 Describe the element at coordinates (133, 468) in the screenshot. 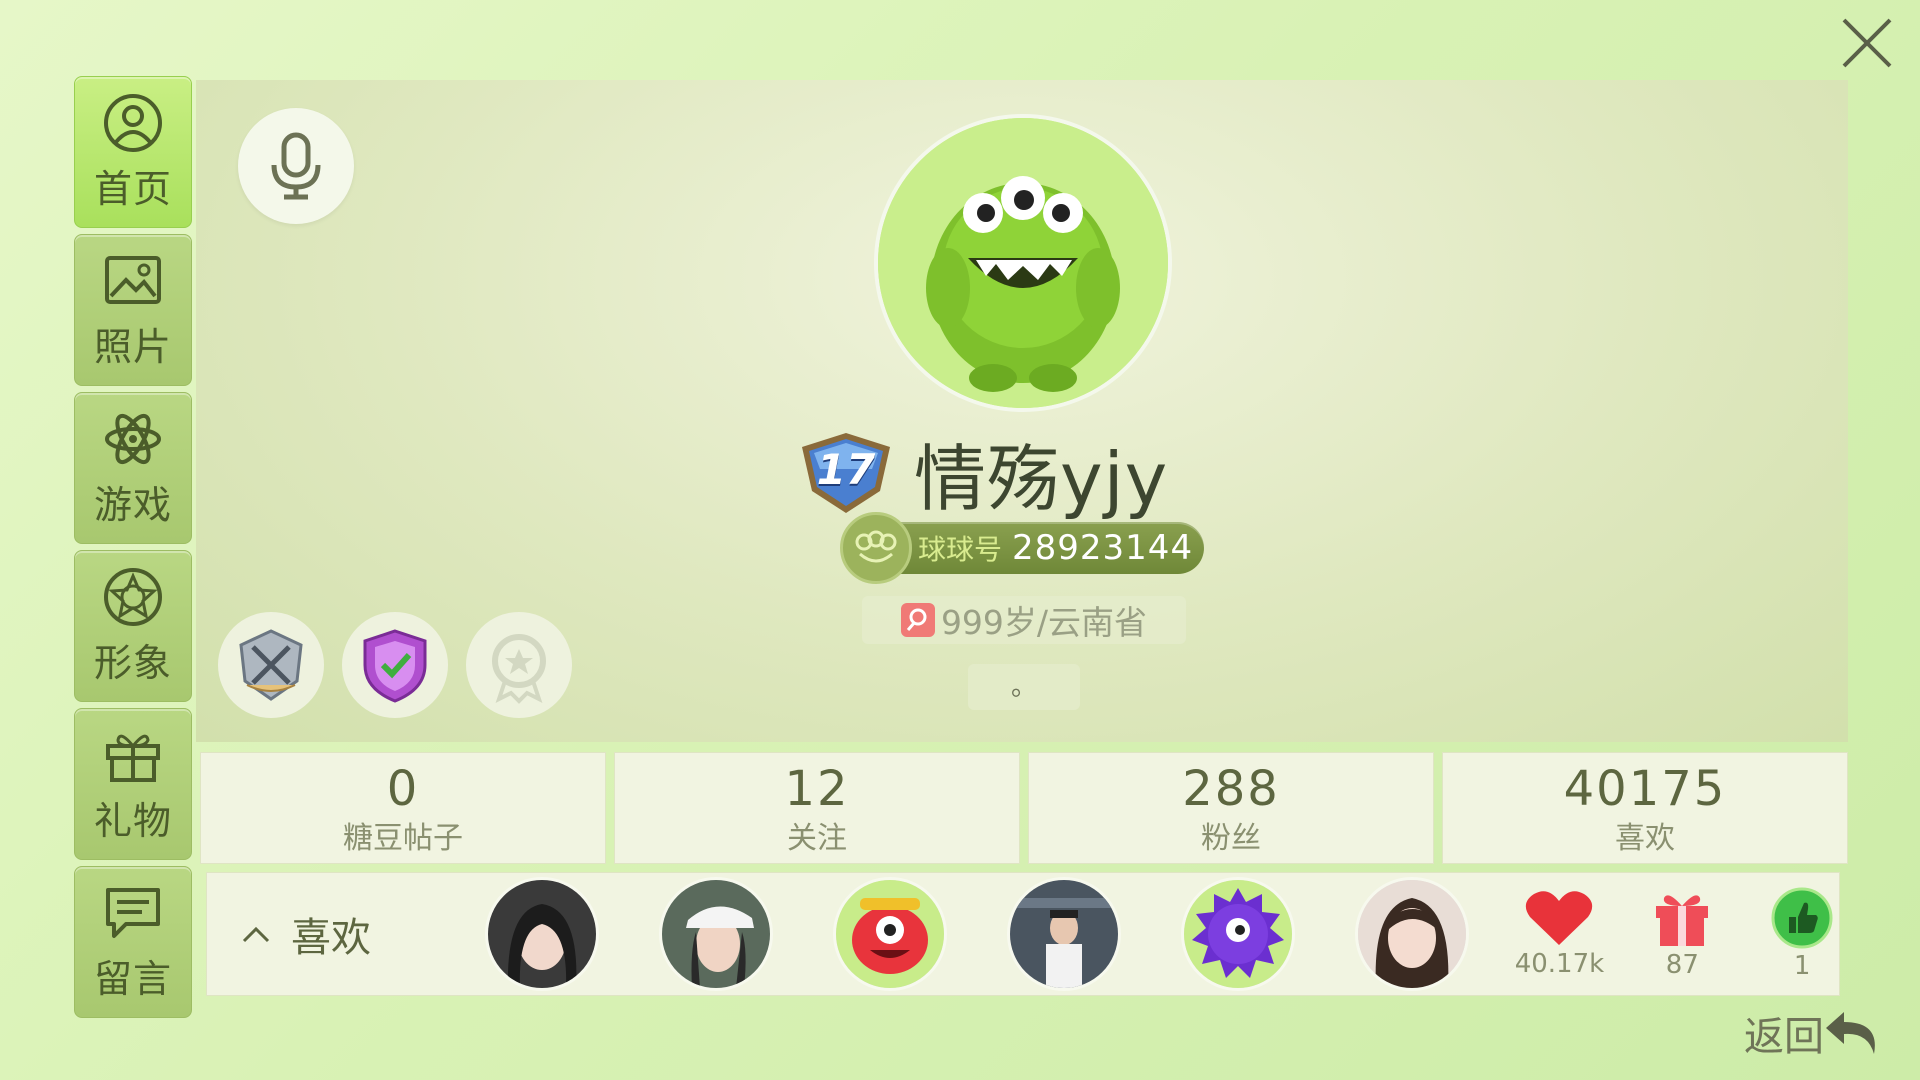

I see `sidebar-item-games: 游戏` at that location.